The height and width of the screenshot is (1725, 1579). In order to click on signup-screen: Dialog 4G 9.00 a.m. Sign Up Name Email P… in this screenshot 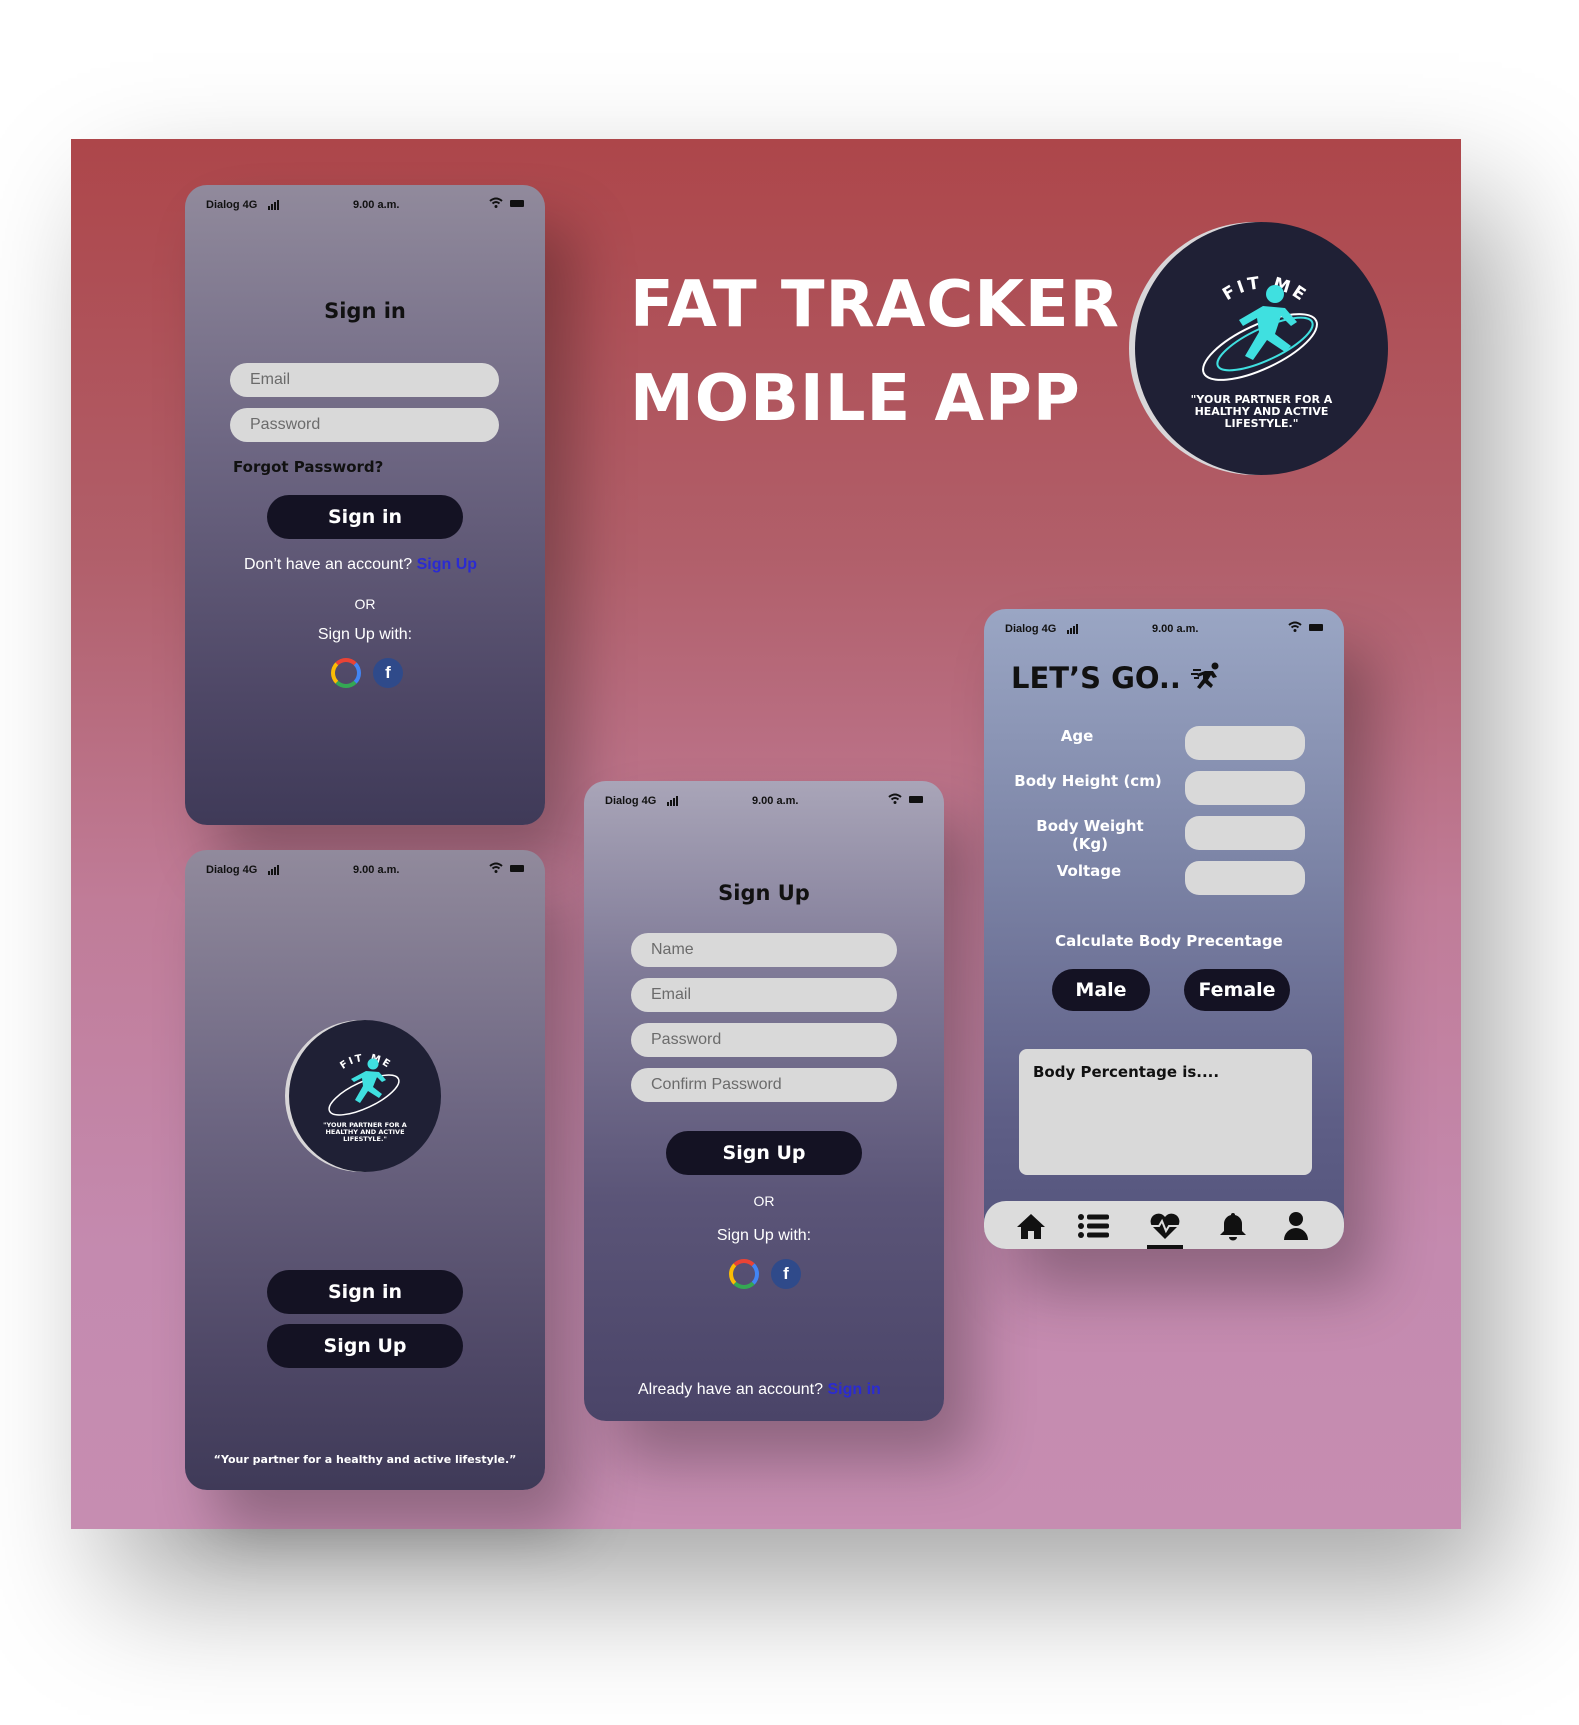, I will do `click(764, 1101)`.